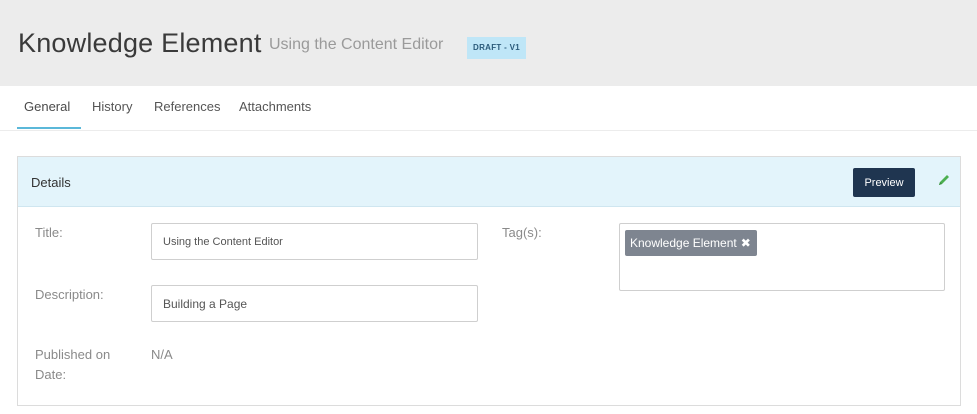 Image resolution: width=977 pixels, height=414 pixels. Describe the element at coordinates (51, 182) in the screenshot. I see `details-heading: Details` at that location.